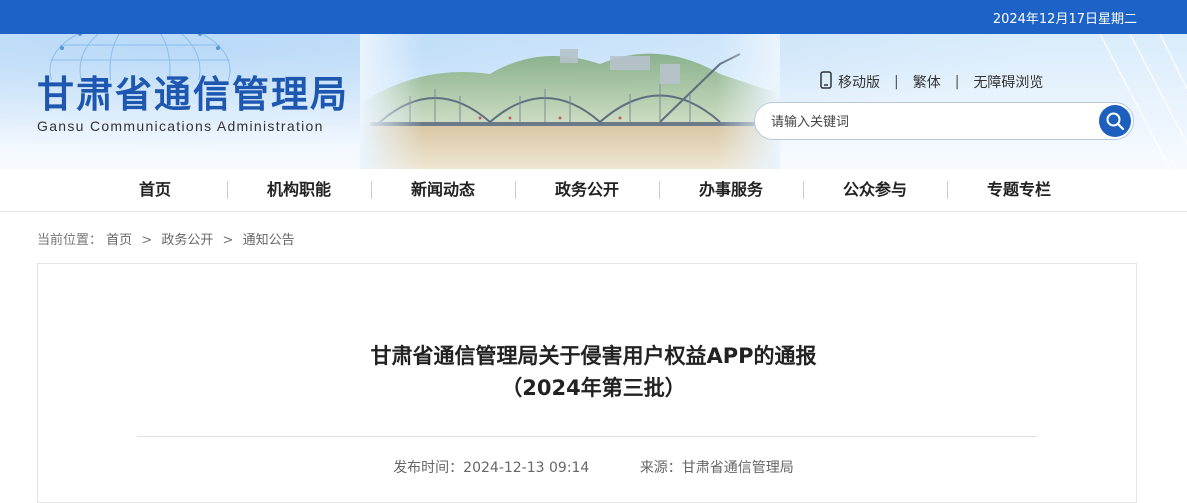 The image size is (1187, 503). Describe the element at coordinates (593, 356) in the screenshot. I see `article-title-line1: 甘肃省通信管理局关于侵害用户权益APP的通报` at that location.